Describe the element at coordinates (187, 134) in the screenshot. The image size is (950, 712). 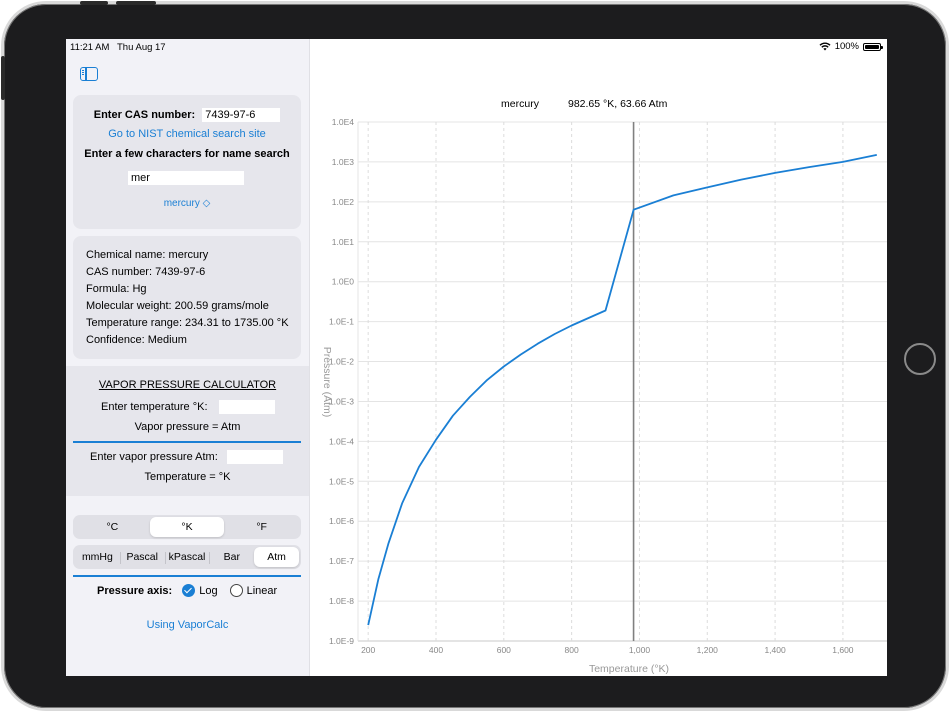
I see `nist-link: Go to NIST chemical search site` at that location.